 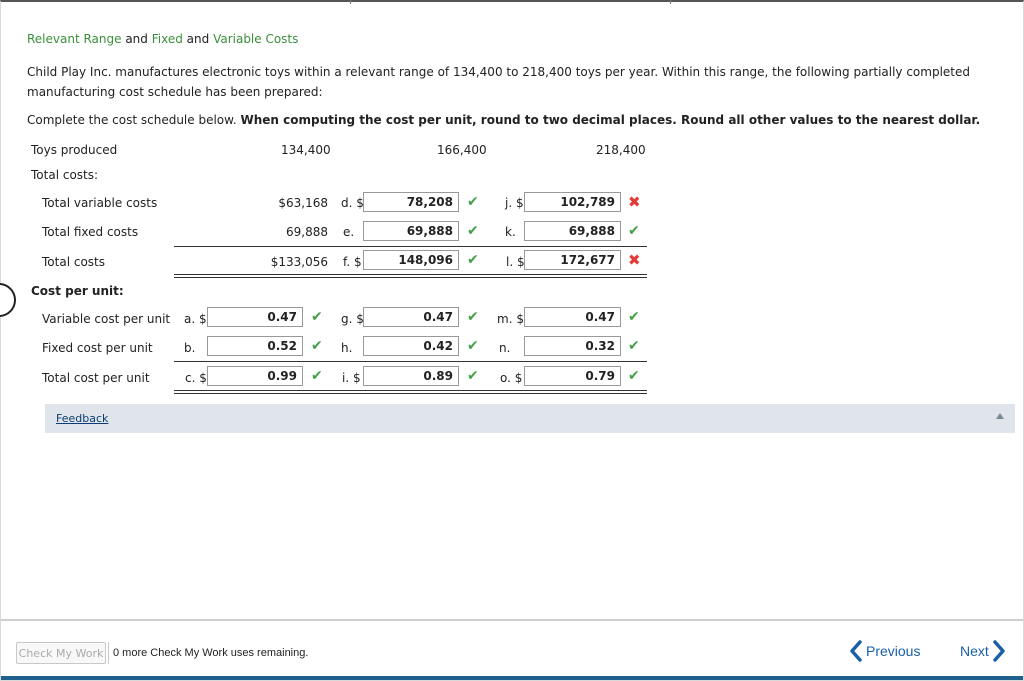 I want to click on input-a: 0.47, so click(x=255, y=317).